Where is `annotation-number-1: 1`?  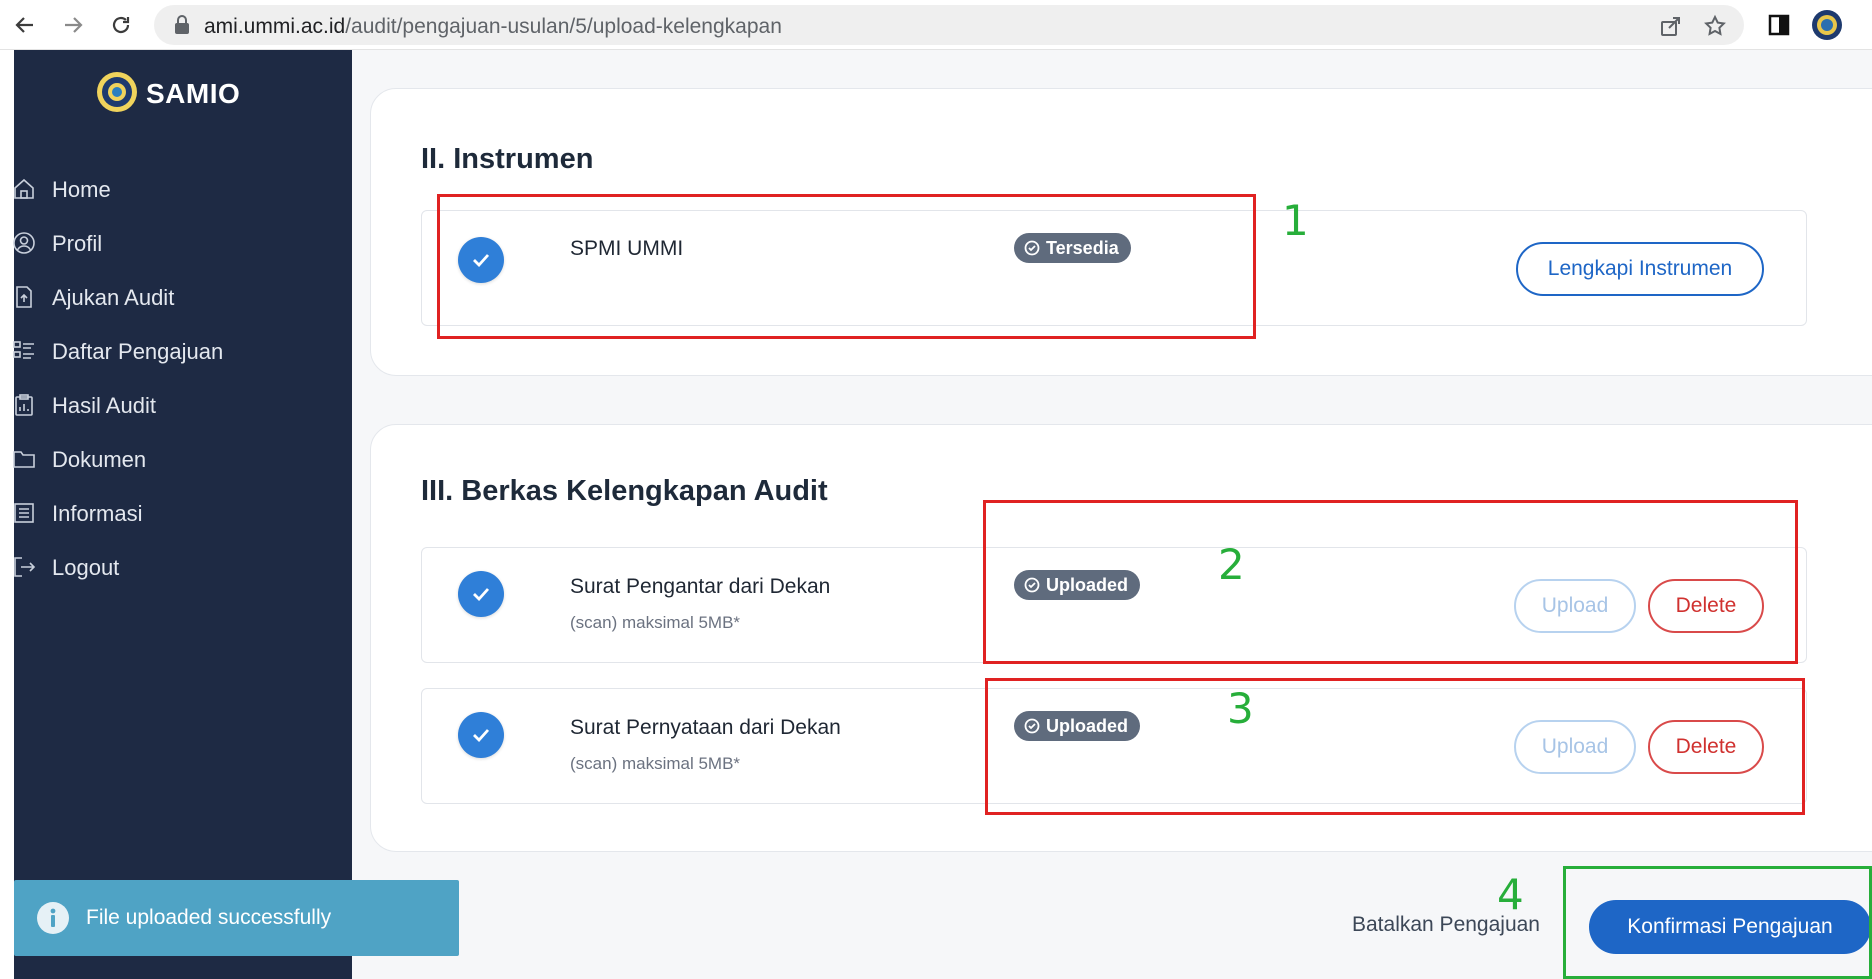 annotation-number-1: 1 is located at coordinates (1295, 220).